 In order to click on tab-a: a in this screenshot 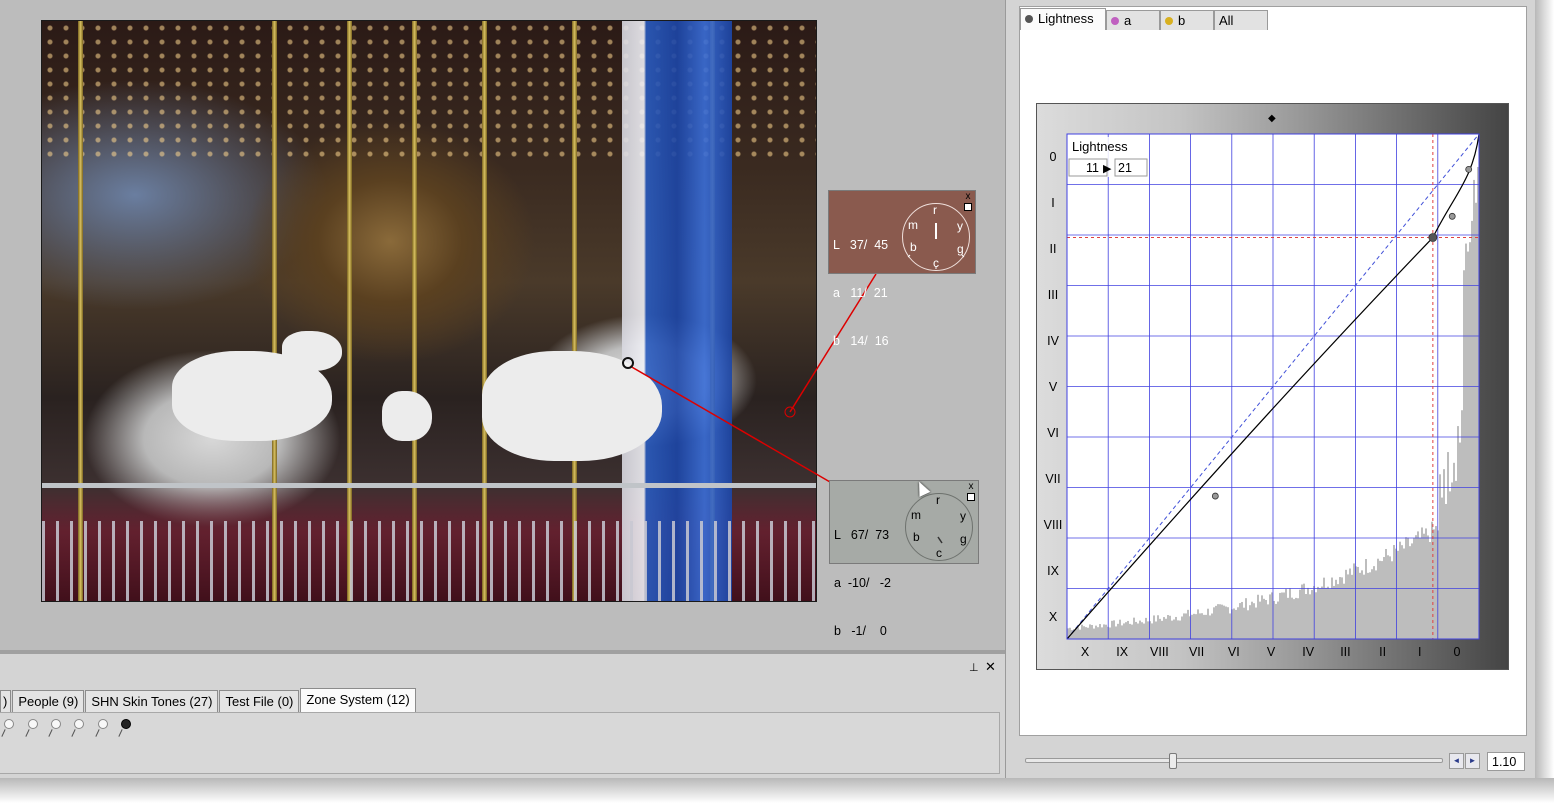, I will do `click(1133, 20)`.